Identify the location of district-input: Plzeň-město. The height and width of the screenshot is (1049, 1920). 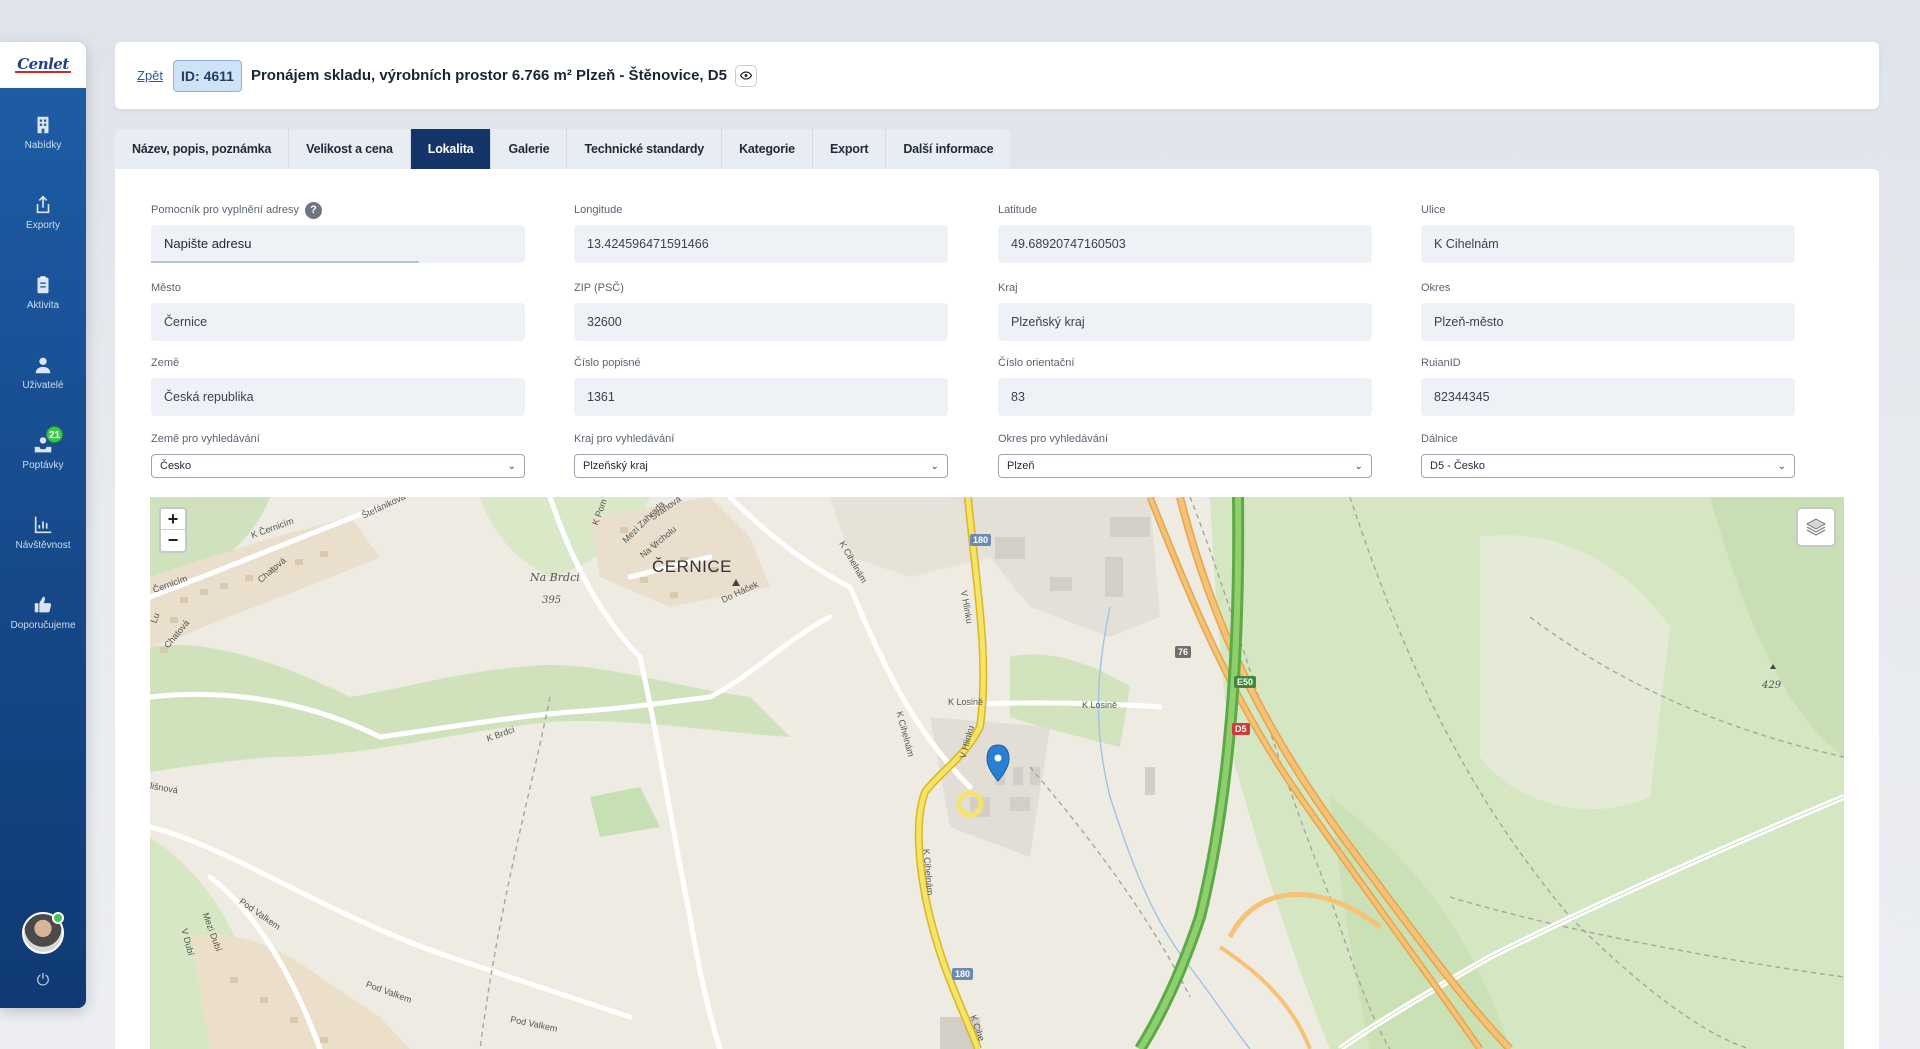
(1608, 322).